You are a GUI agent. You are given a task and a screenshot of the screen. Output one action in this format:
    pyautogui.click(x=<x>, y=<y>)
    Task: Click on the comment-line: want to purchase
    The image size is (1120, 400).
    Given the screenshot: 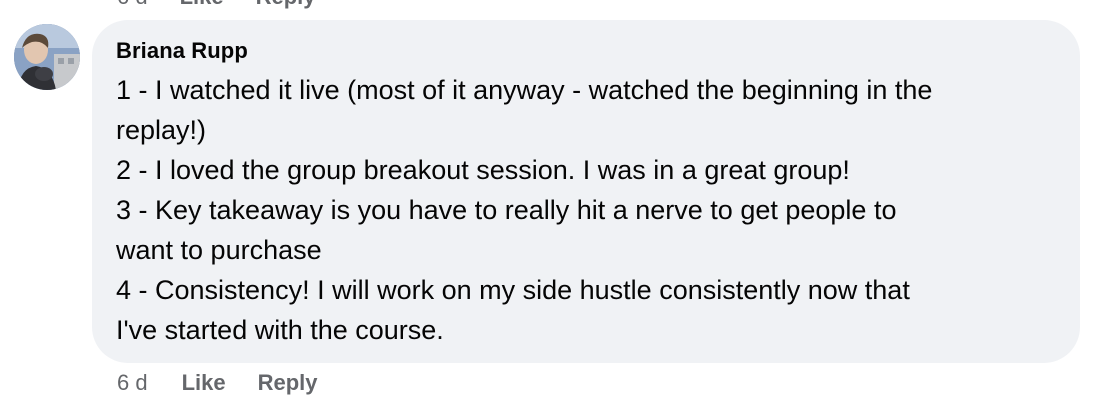 What is the action you would take?
    pyautogui.click(x=219, y=250)
    